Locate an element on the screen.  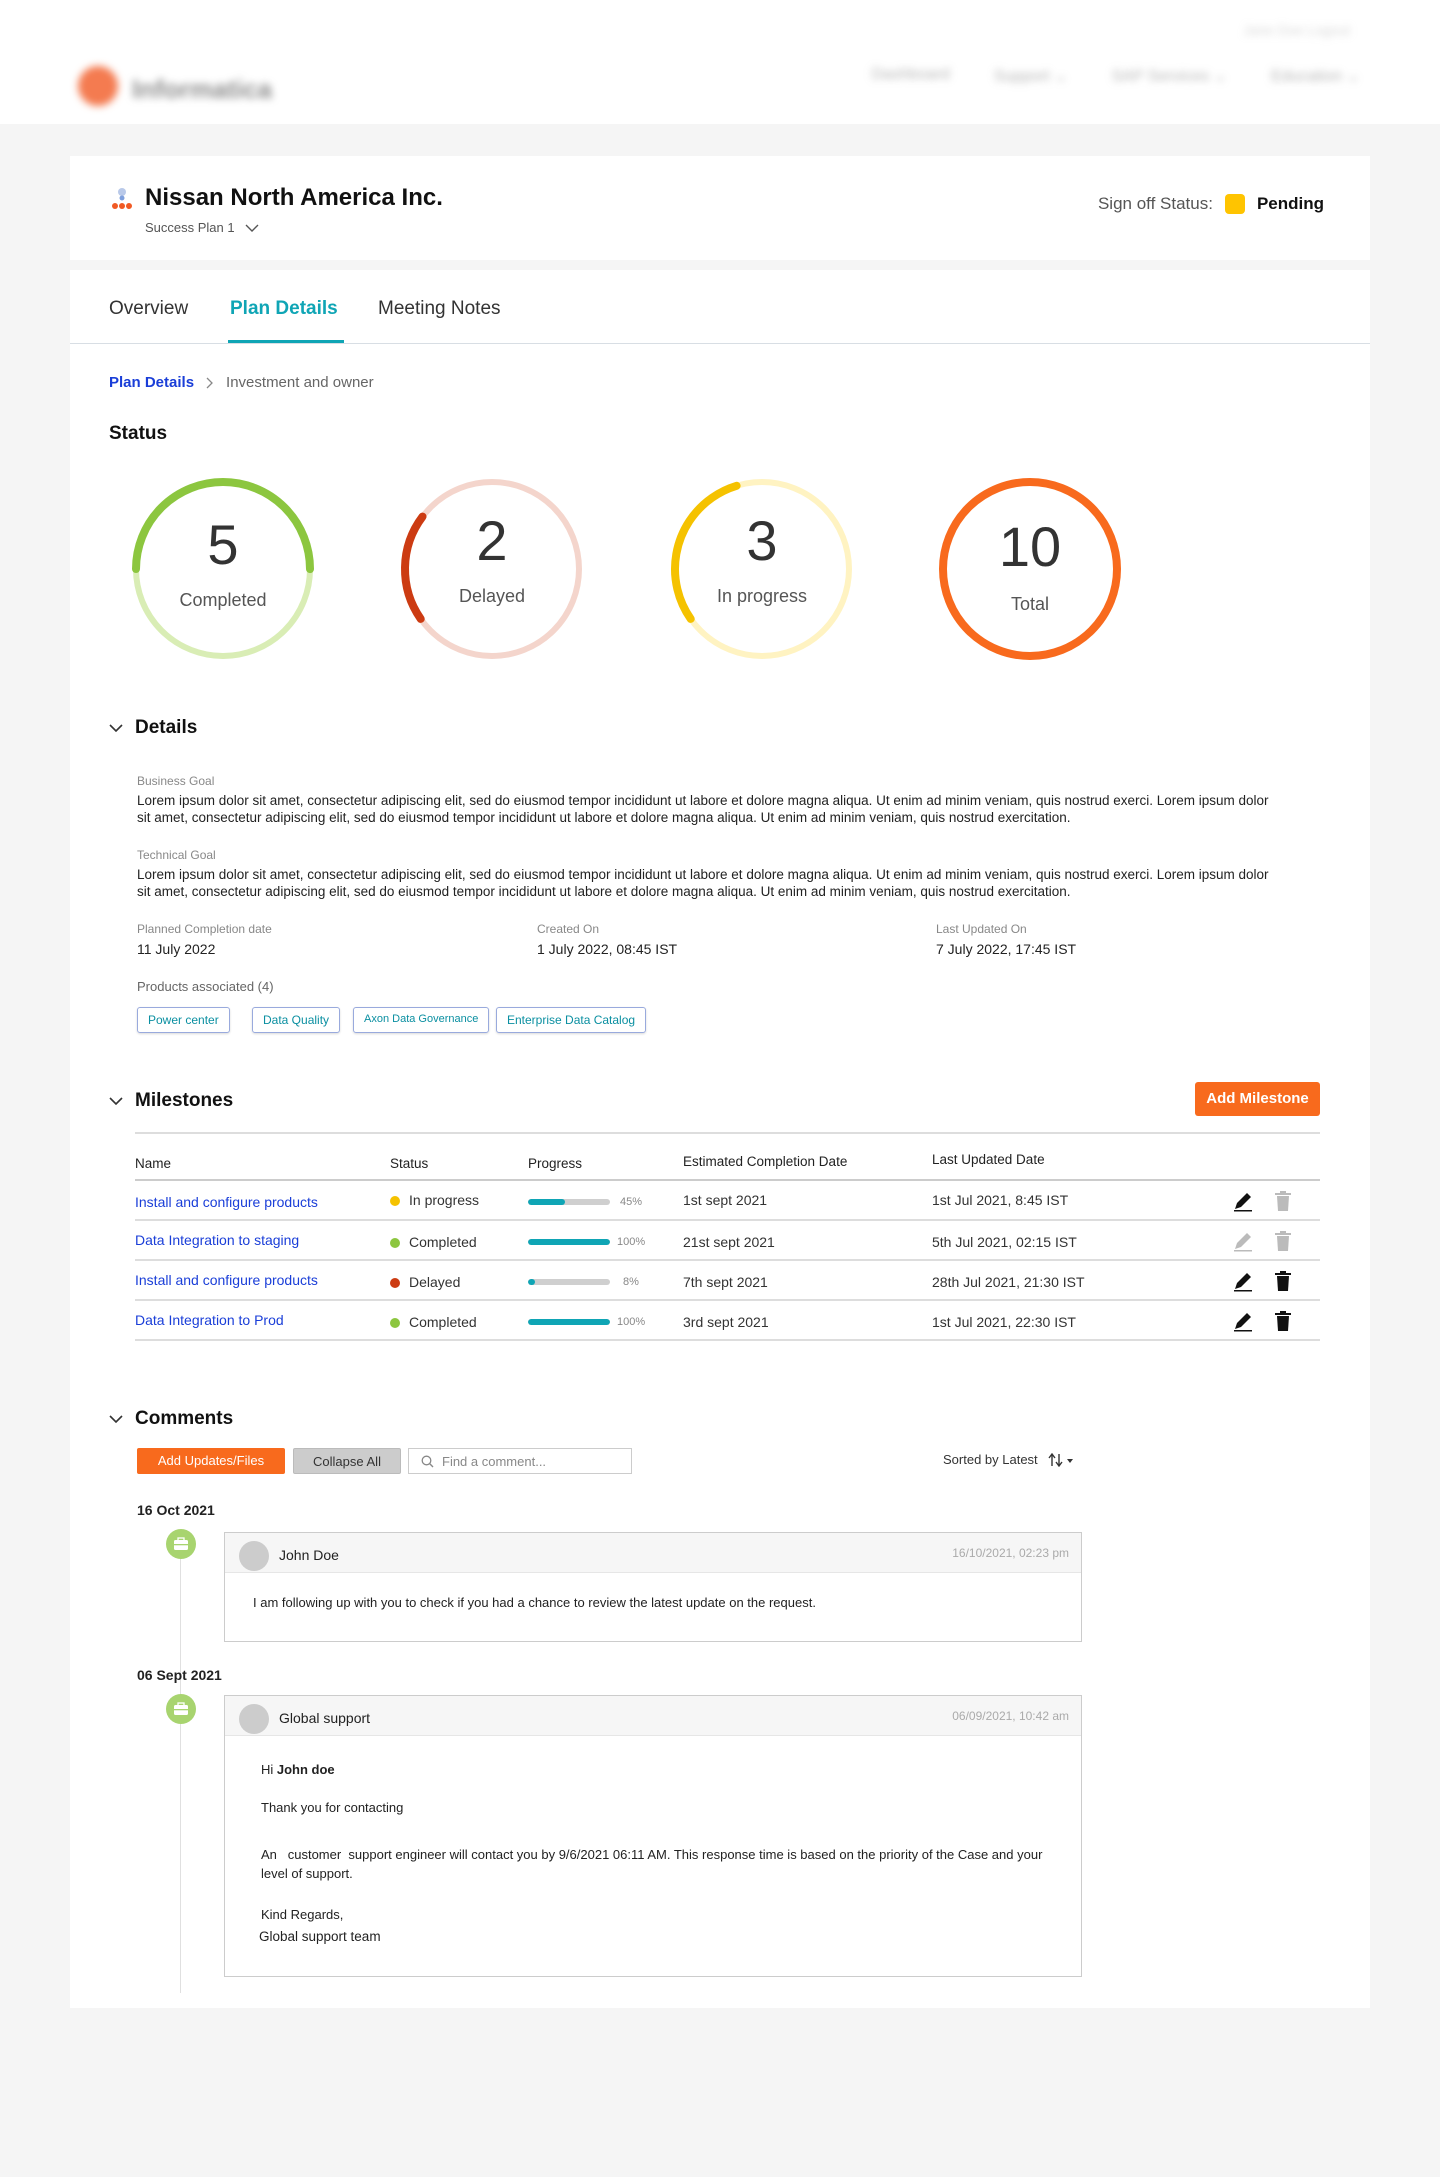
status-title: Status is located at coordinates (138, 433).